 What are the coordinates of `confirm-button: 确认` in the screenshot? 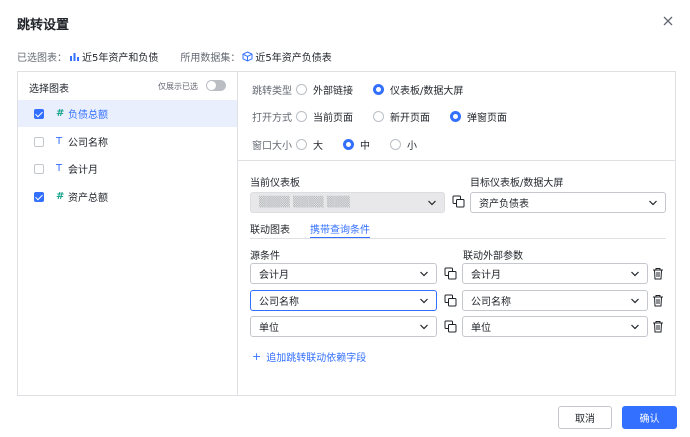 It's located at (649, 417).